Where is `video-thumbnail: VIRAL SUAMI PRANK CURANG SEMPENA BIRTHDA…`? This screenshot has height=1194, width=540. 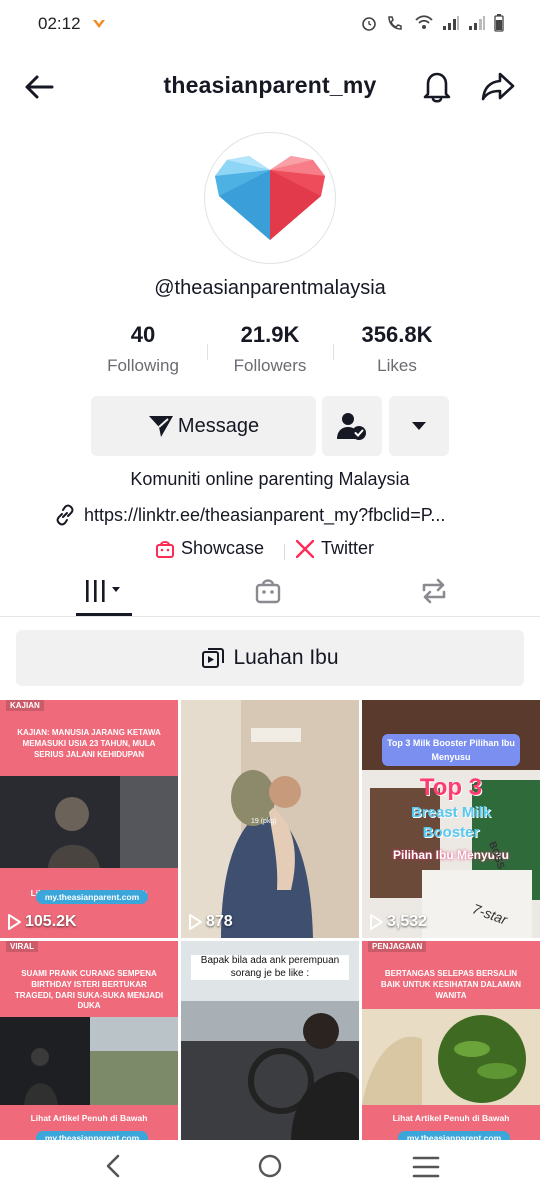 video-thumbnail: VIRAL SUAMI PRANK CURANG SEMPENA BIRTHDA… is located at coordinates (89, 1040).